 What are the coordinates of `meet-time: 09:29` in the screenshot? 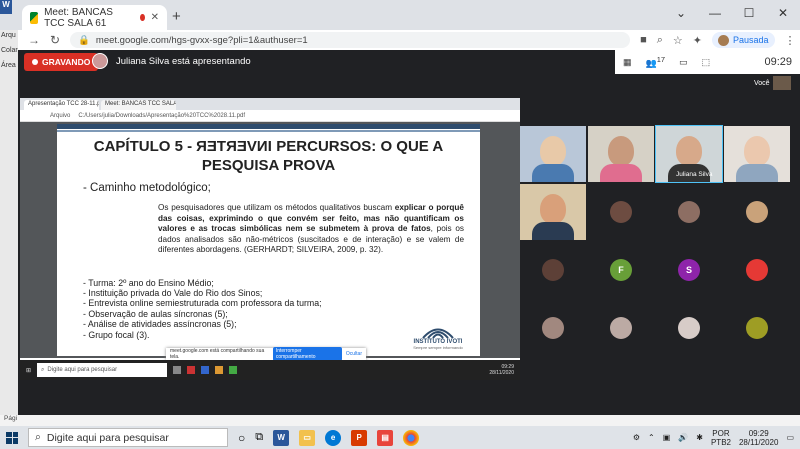 It's located at (778, 62).